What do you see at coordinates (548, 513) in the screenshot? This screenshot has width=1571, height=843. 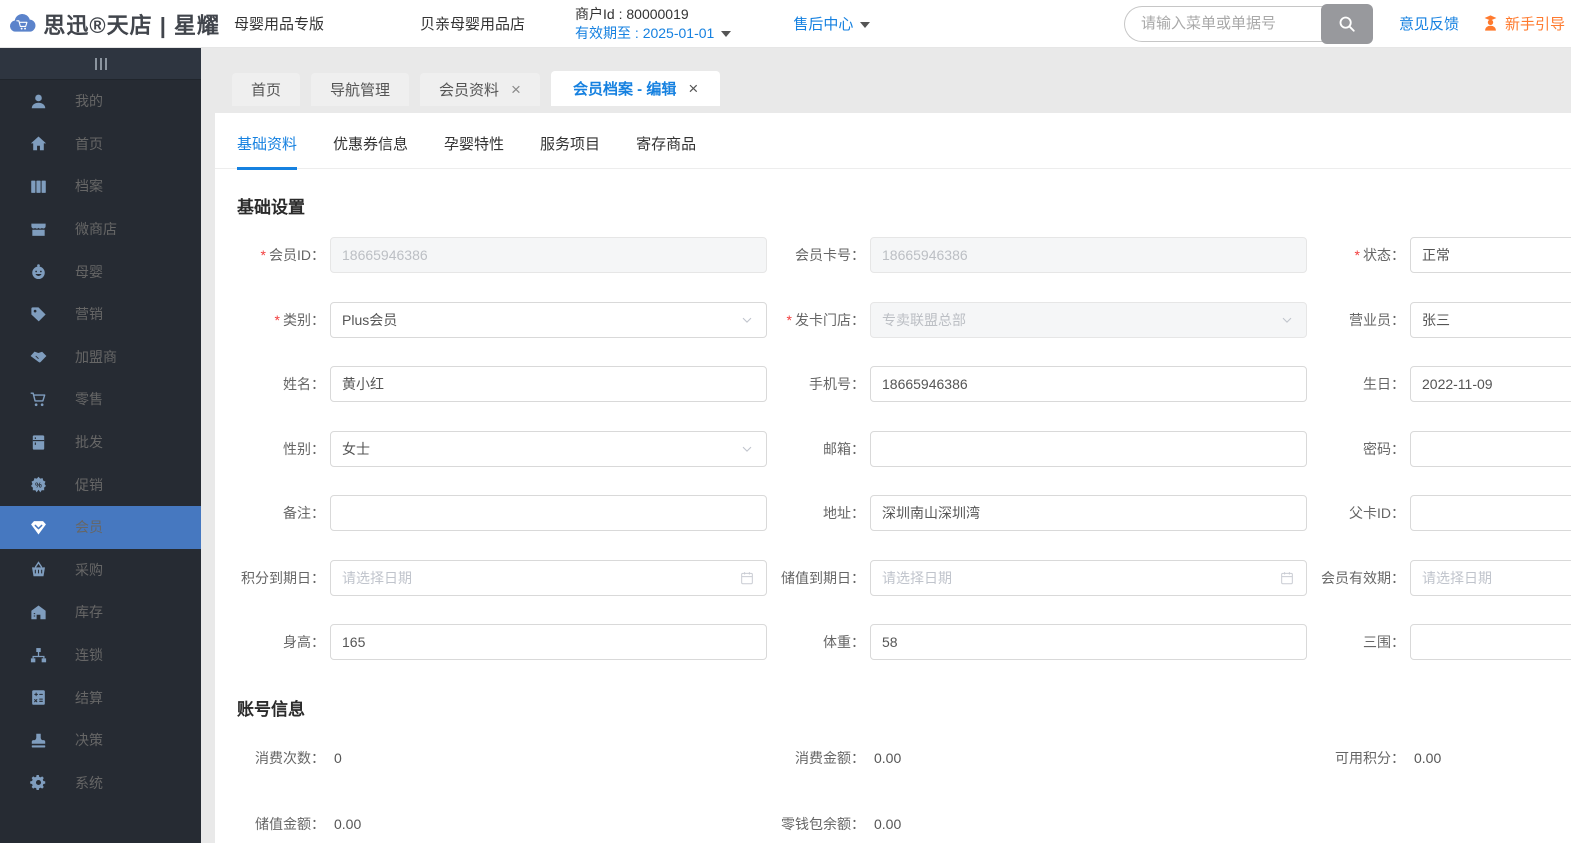 I see `field-remark` at bounding box center [548, 513].